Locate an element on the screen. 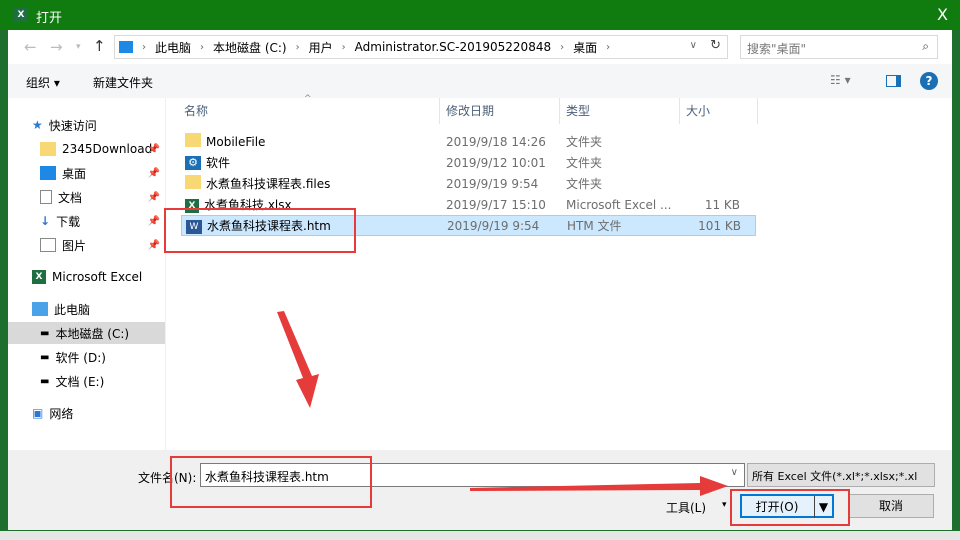 Image resolution: width=960 pixels, height=540 pixels. annotation-arrow-down is located at coordinates (298, 359).